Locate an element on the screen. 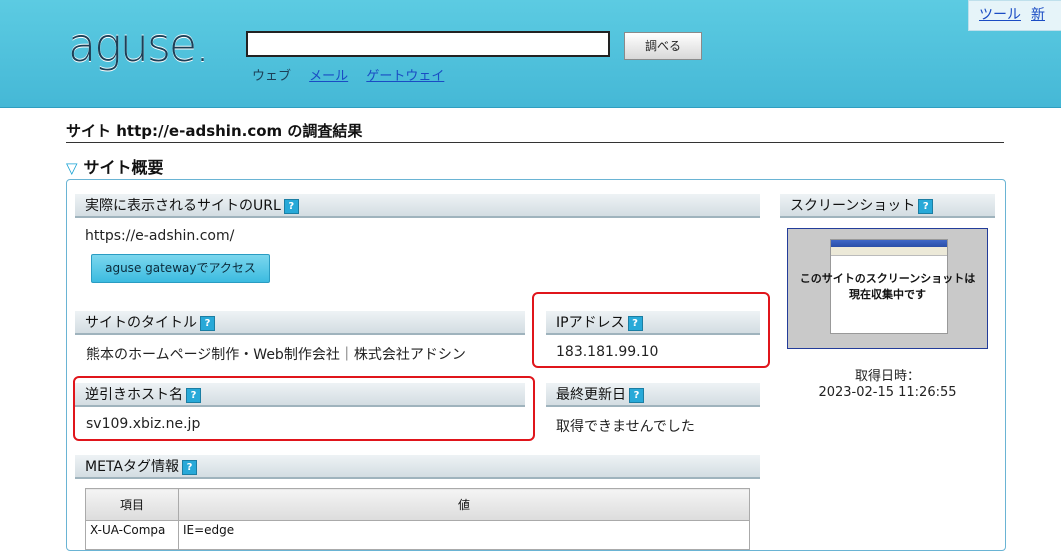  screenshot-thumbnail: このサイトのスクリーンショットは 現在収集中です is located at coordinates (887, 288).